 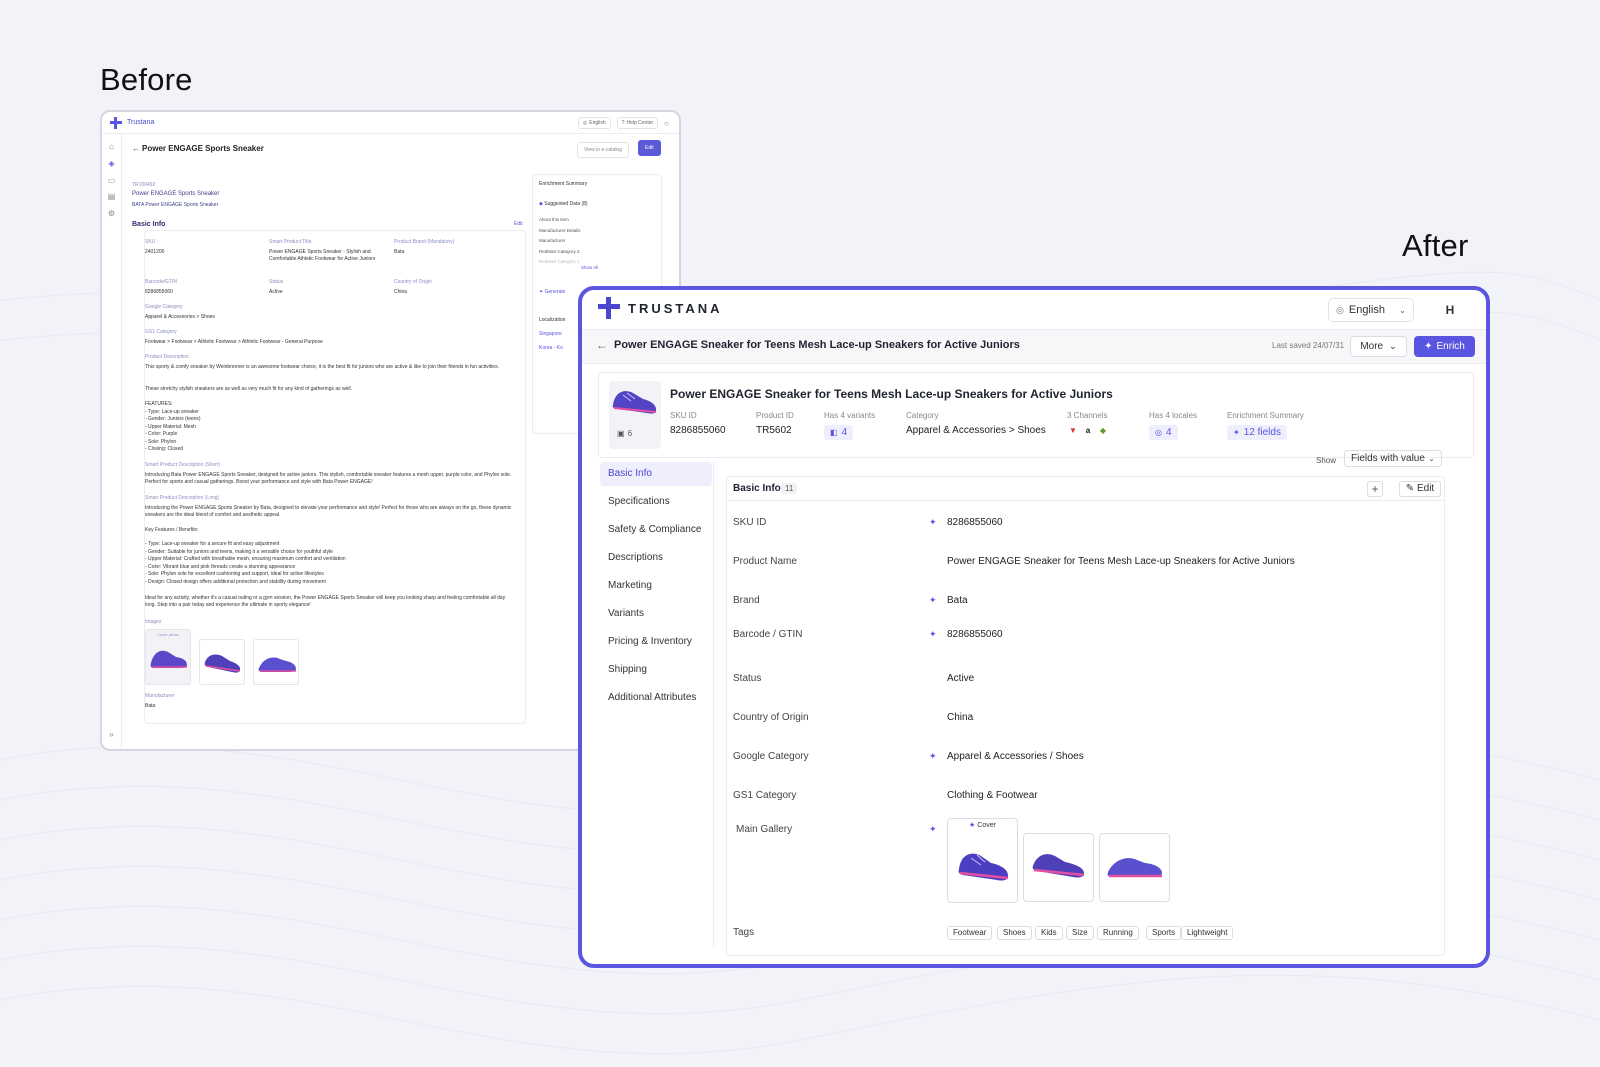 I want to click on tag-chip: Kids, so click(x=1049, y=933).